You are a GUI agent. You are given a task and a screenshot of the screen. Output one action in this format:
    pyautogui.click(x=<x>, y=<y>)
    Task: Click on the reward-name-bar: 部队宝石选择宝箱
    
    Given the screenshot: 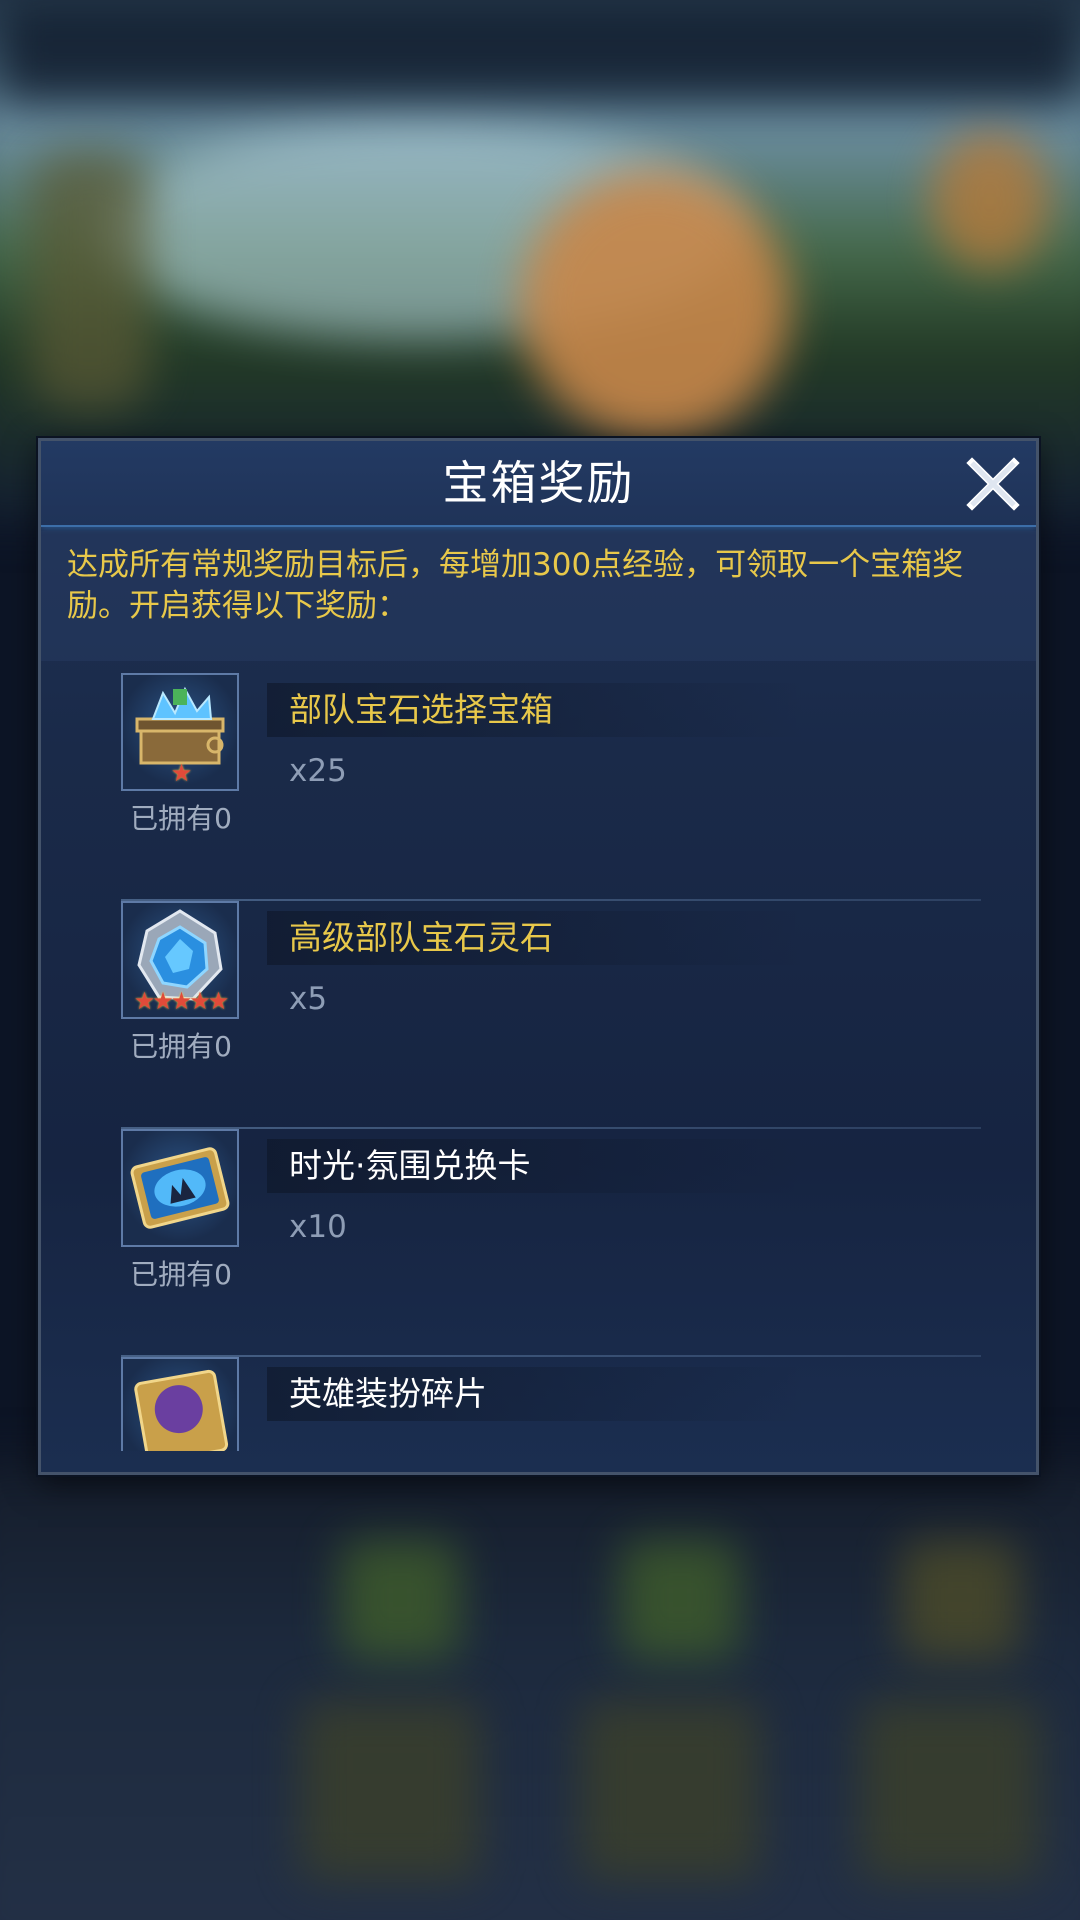 What is the action you would take?
    pyautogui.click(x=537, y=710)
    